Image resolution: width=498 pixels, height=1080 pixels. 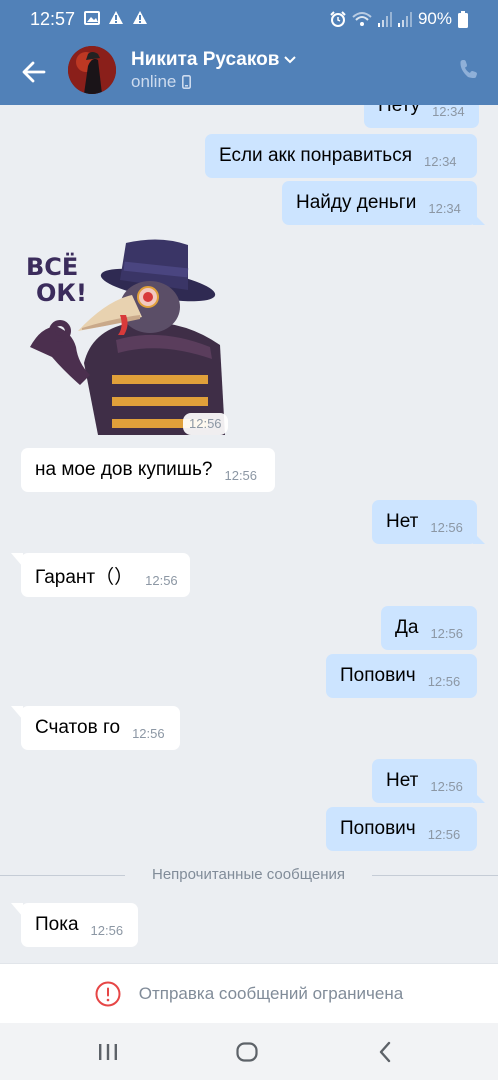 What do you see at coordinates (271, 993) in the screenshot?
I see `restriction-message: Отправка сообщений ограничена` at bounding box center [271, 993].